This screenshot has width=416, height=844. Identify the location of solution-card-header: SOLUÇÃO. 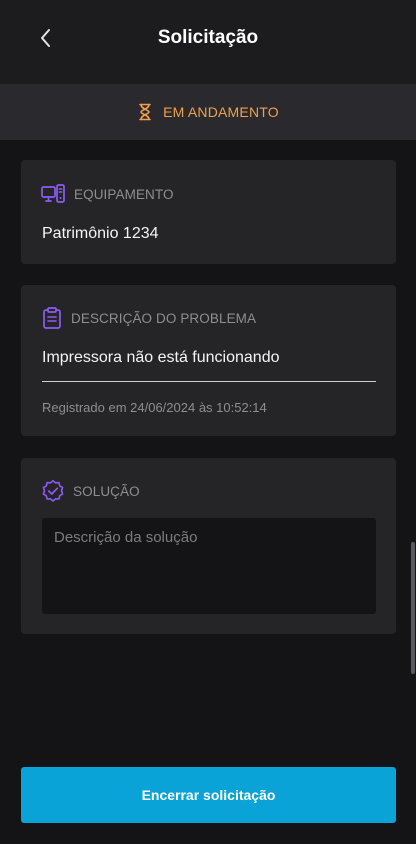
(90, 491).